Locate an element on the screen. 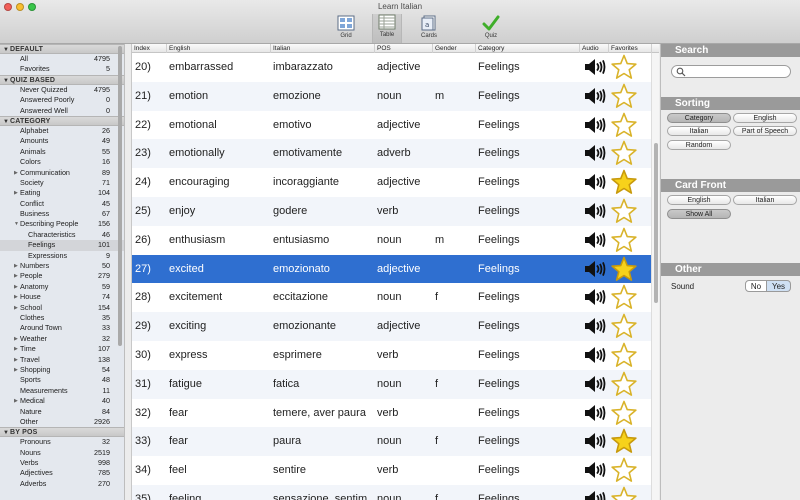 This screenshot has width=800, height=500. table-row: 30) express esprimere verb Feelings is located at coordinates (395, 355).